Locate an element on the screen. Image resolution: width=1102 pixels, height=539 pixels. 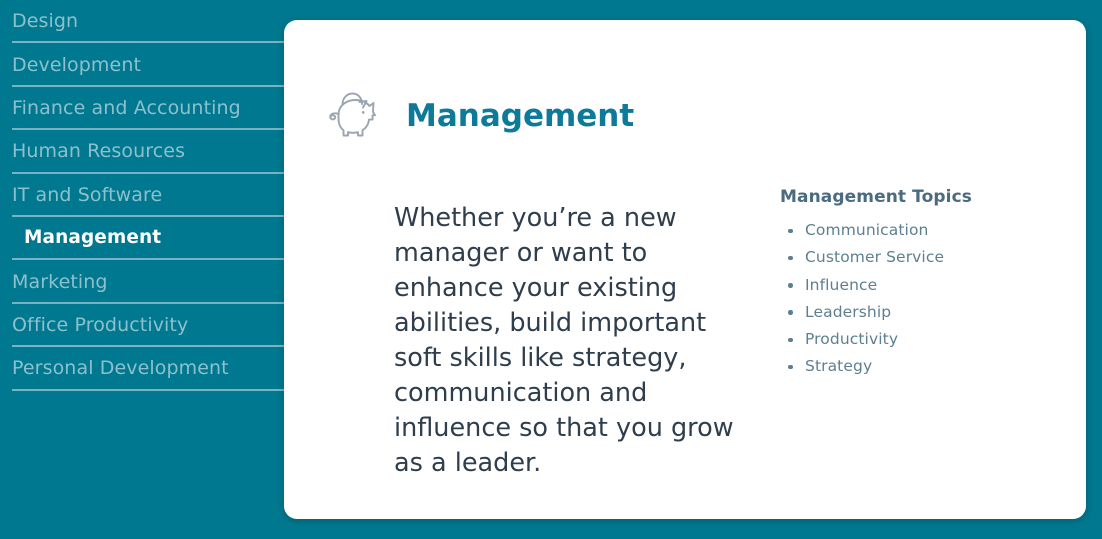
sidebar-item-management: Management is located at coordinates (142, 239).